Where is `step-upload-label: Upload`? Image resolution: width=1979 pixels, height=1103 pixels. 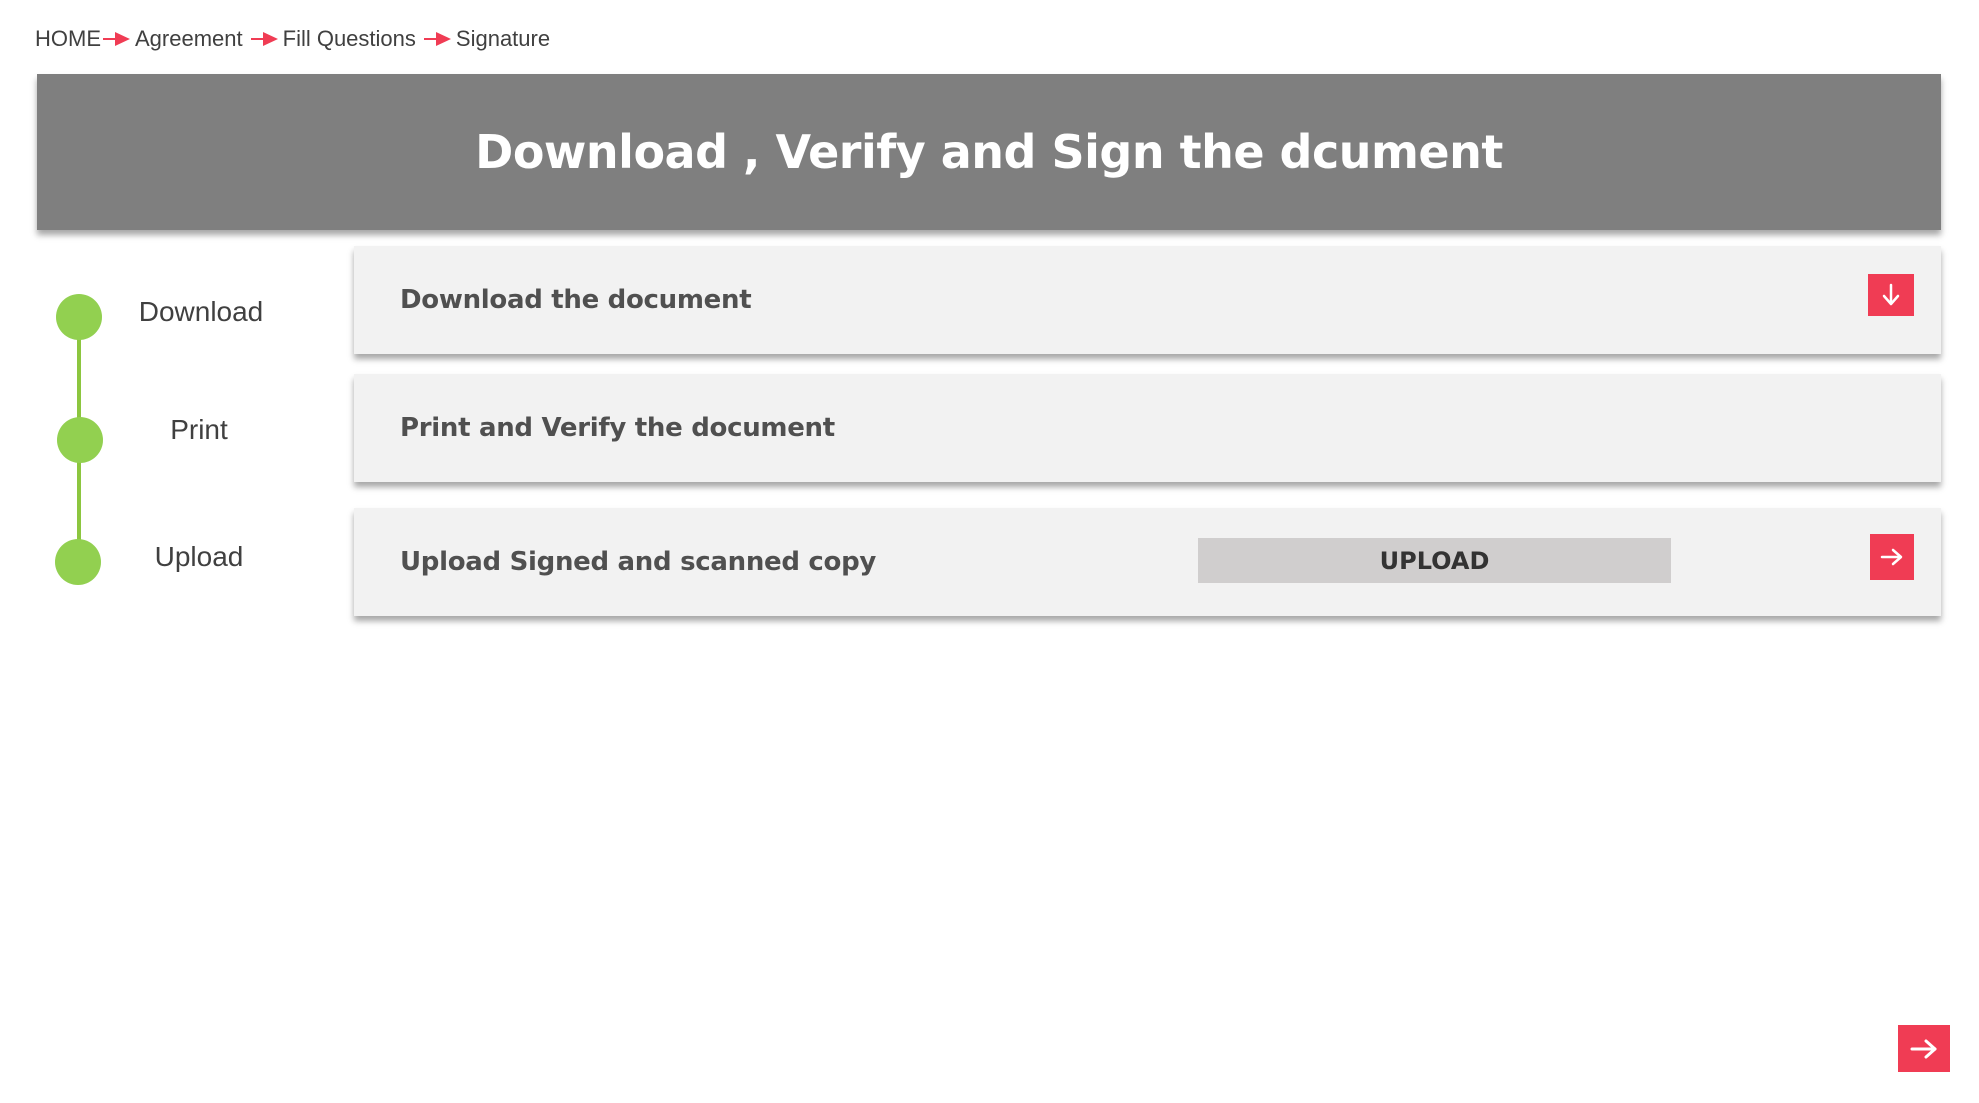 step-upload-label: Upload is located at coordinates (199, 556).